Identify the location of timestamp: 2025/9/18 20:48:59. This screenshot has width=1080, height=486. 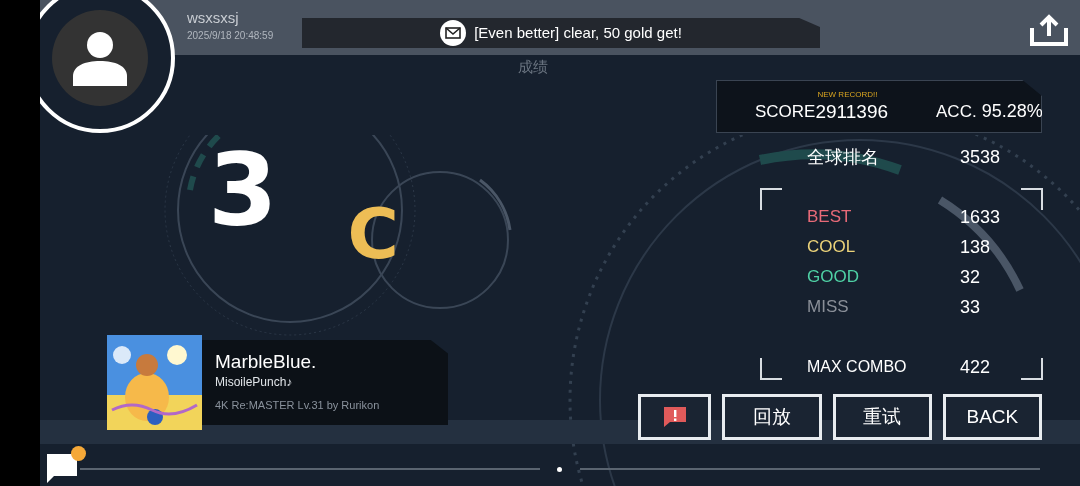
(230, 36).